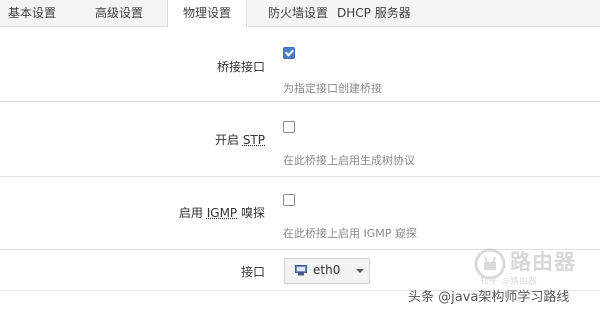 The width and height of the screenshot is (600, 312). I want to click on router-logo: 路由器 知乎 @路由器, so click(532, 265).